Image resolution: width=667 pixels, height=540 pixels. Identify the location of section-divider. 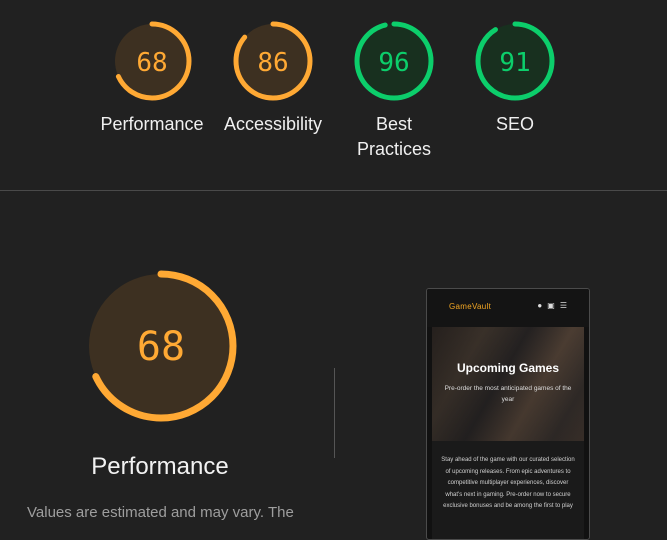
(333, 190).